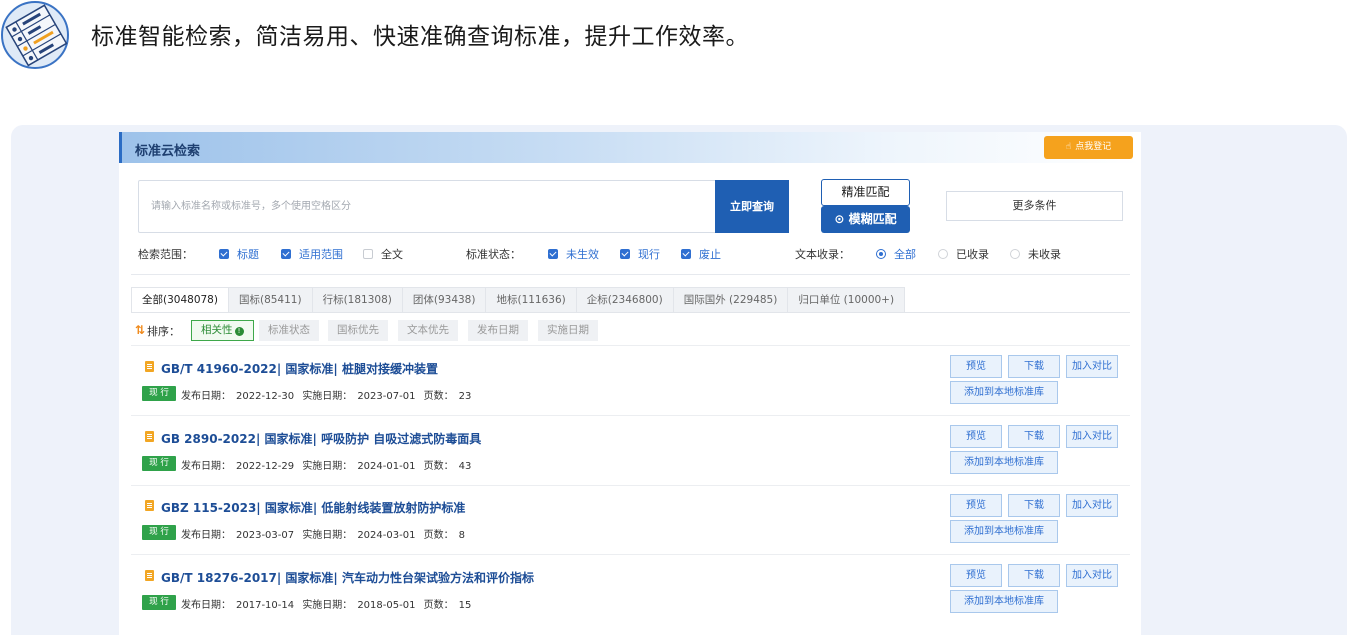 The width and height of the screenshot is (1347, 635). Describe the element at coordinates (752, 206) in the screenshot. I see `query-button: 立即查询` at that location.